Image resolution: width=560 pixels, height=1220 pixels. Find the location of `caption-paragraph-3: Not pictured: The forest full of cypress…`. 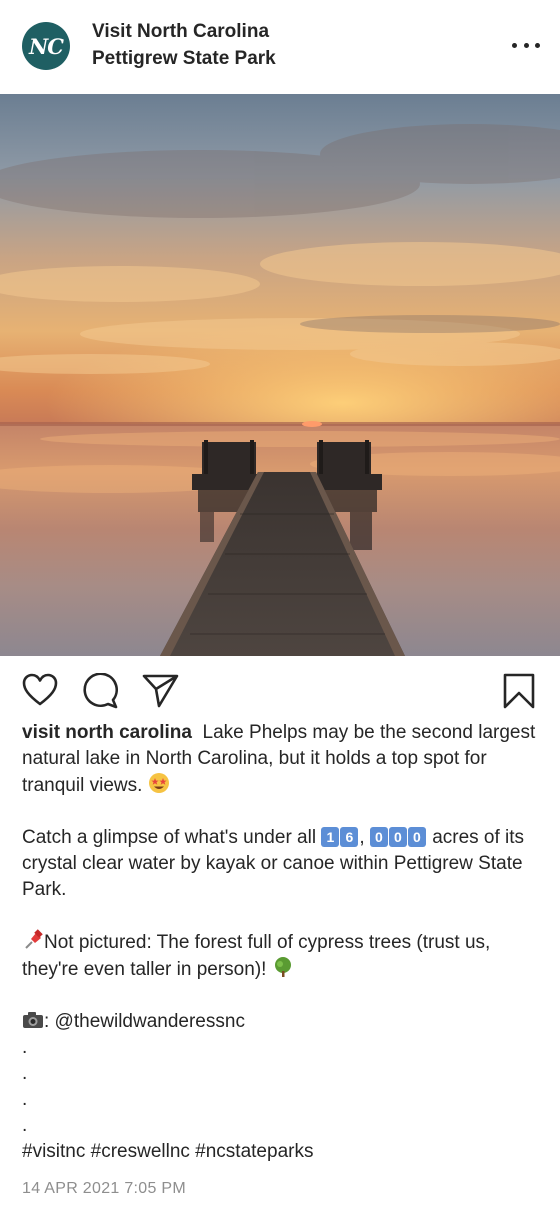

caption-paragraph-3: Not pictured: The forest full of cypress… is located at coordinates (256, 956).